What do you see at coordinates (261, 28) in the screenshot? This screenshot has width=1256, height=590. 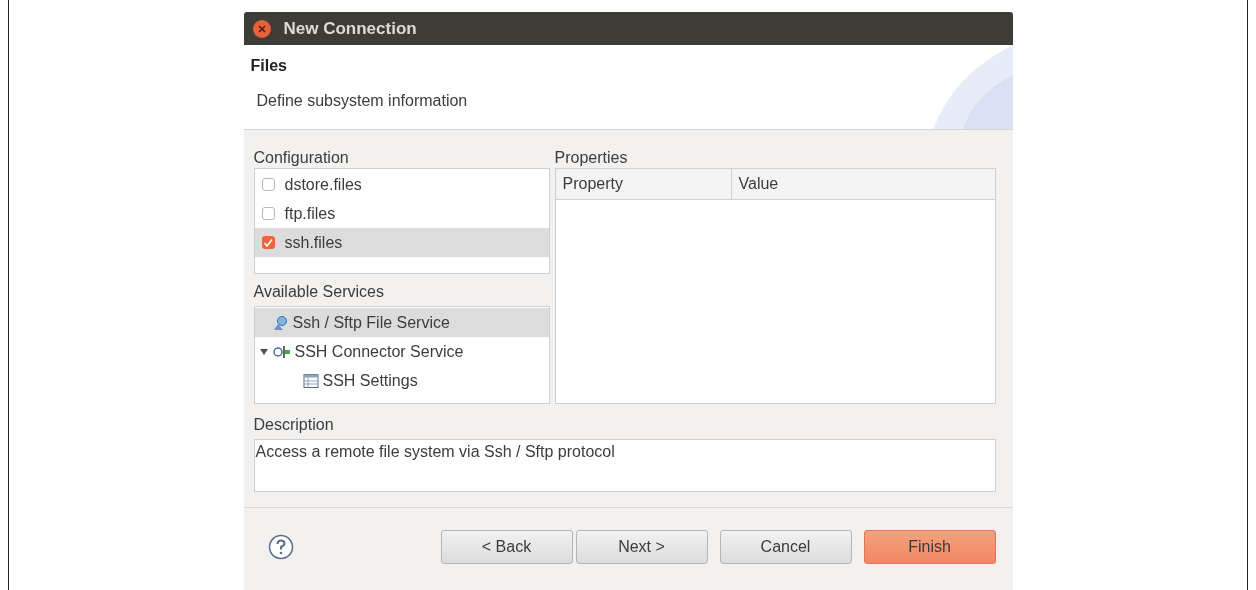 I see `close-icon` at bounding box center [261, 28].